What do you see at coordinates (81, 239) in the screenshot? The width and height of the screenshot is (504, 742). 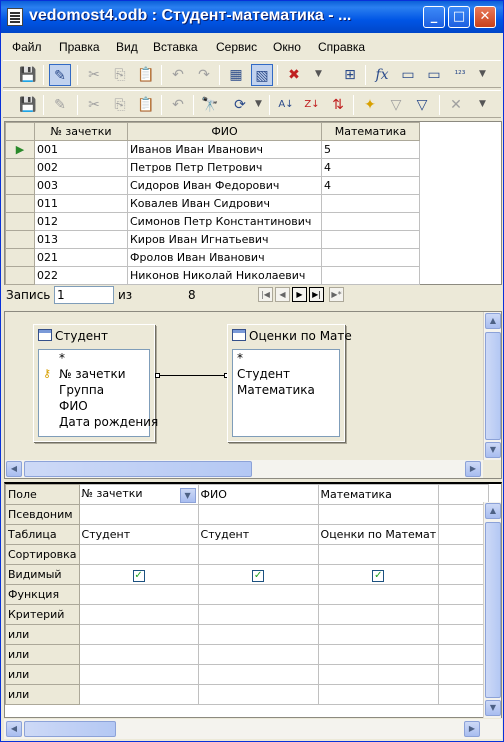 I see `table-cell: 013` at bounding box center [81, 239].